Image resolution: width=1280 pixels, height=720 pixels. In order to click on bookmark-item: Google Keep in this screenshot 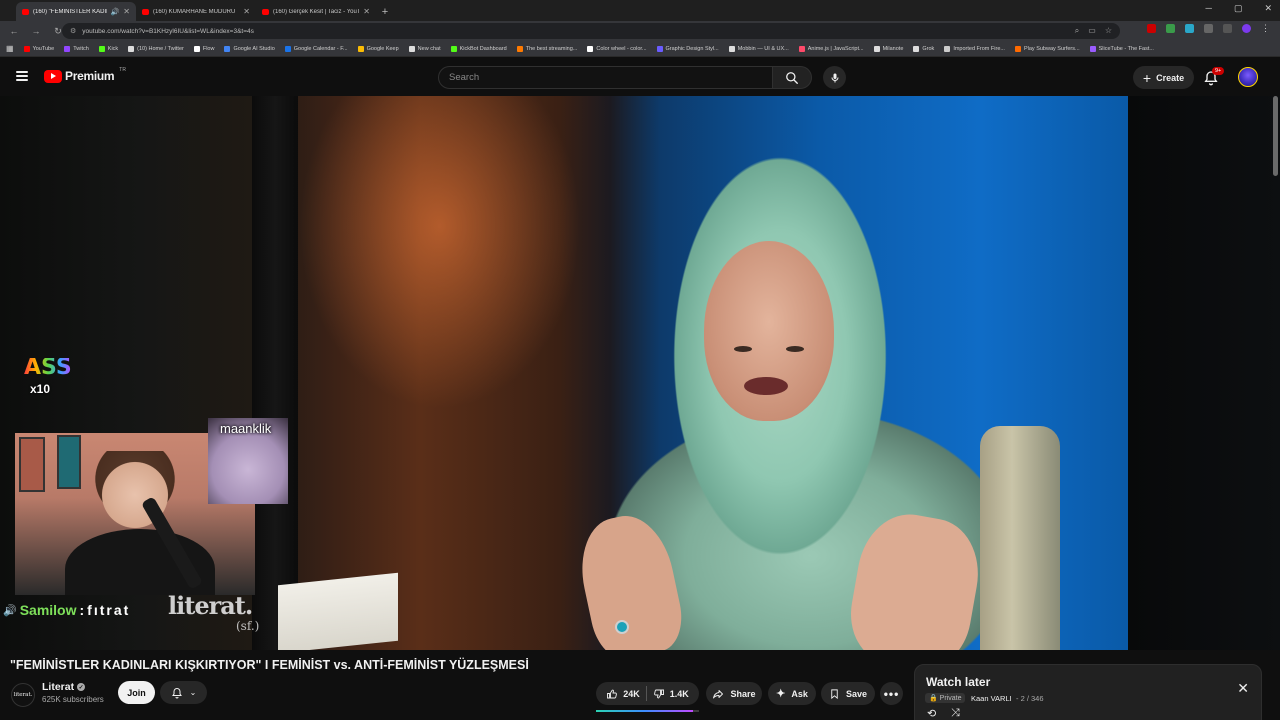, I will do `click(378, 48)`.